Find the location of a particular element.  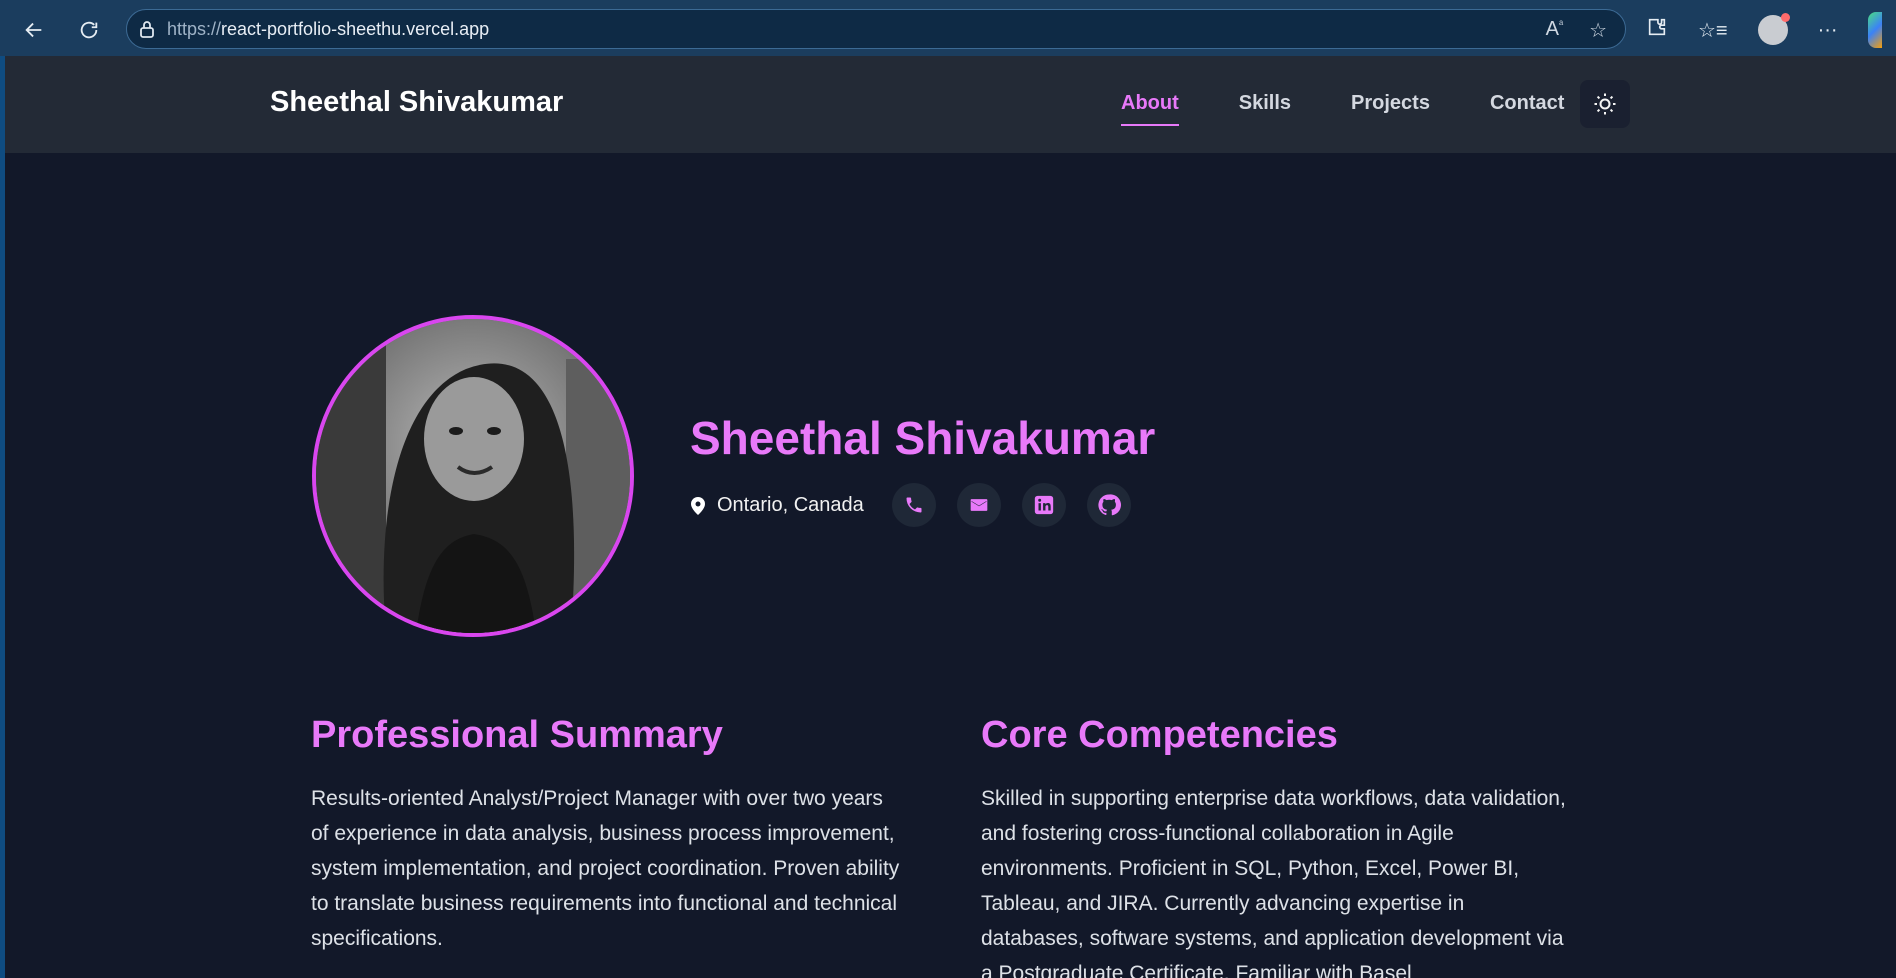

linkedin-button is located at coordinates (1044, 505).